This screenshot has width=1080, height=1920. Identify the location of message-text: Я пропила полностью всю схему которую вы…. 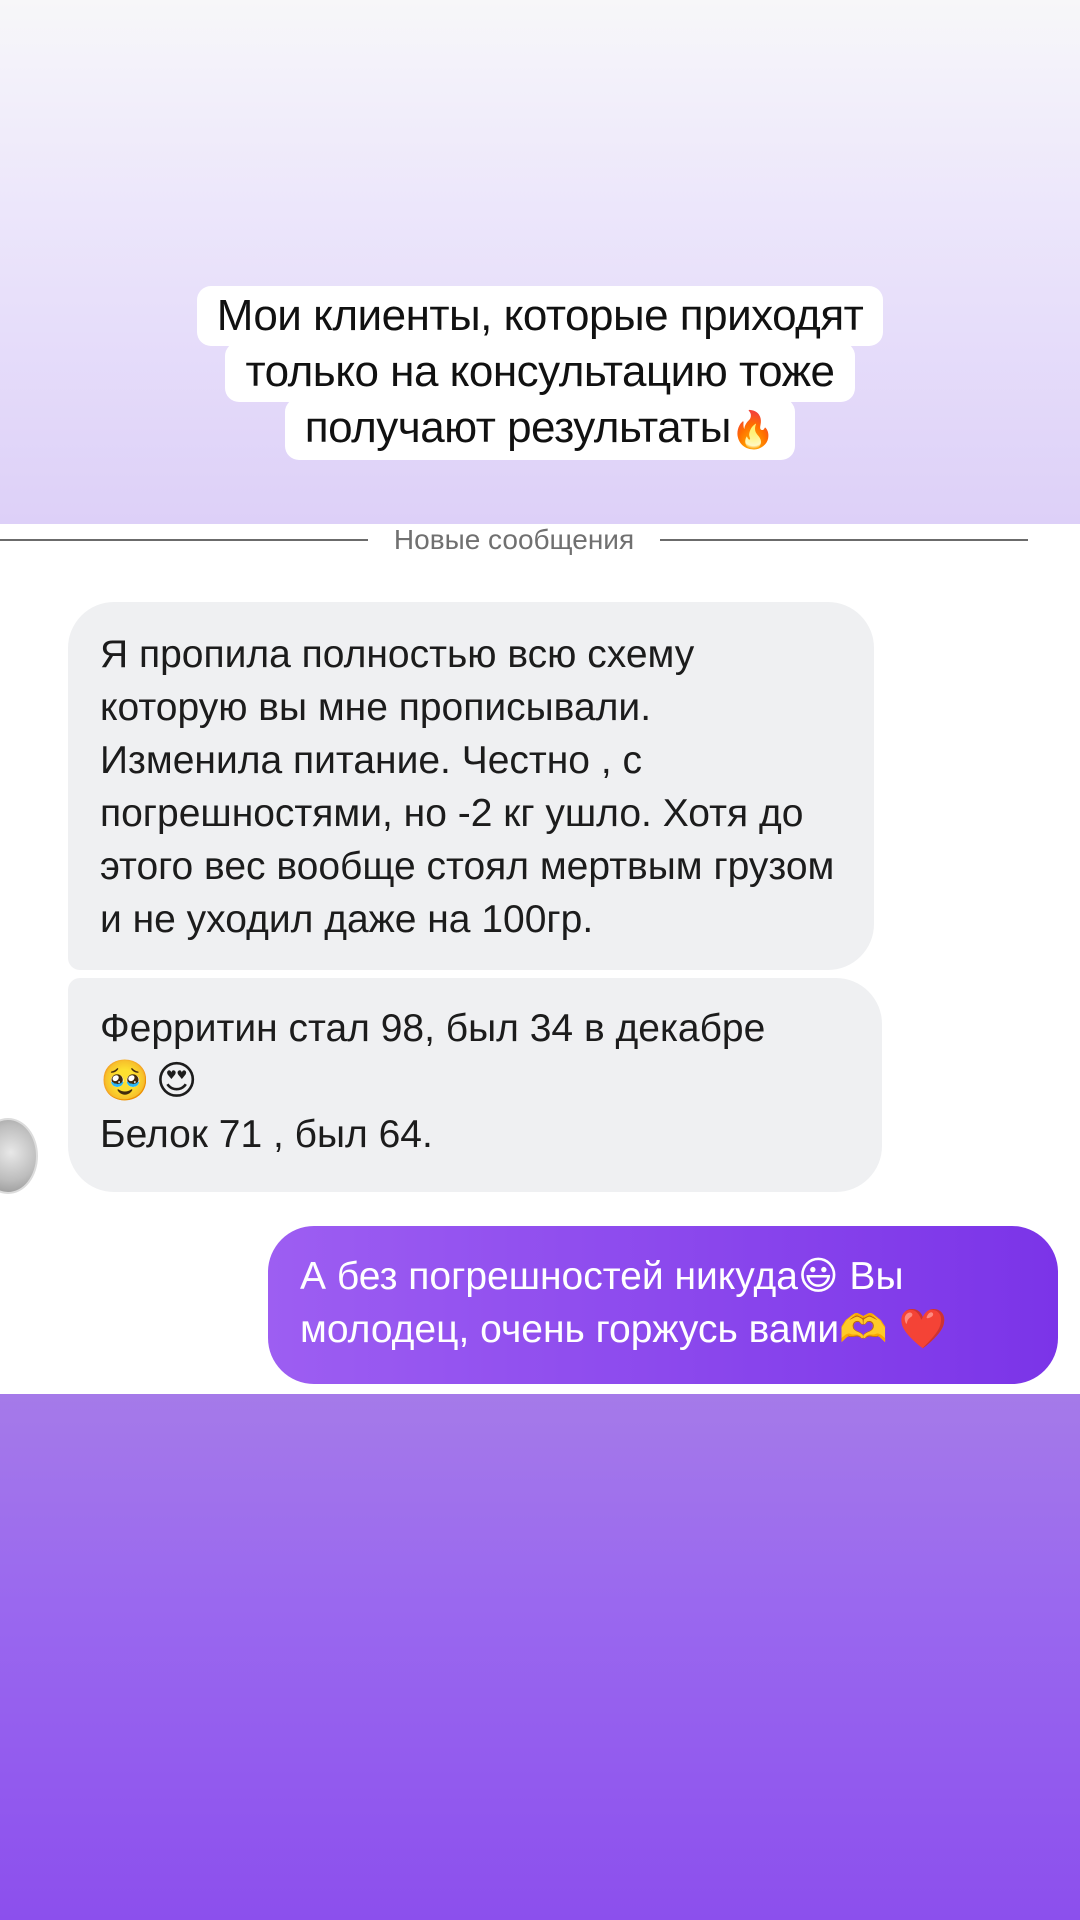
(467, 787).